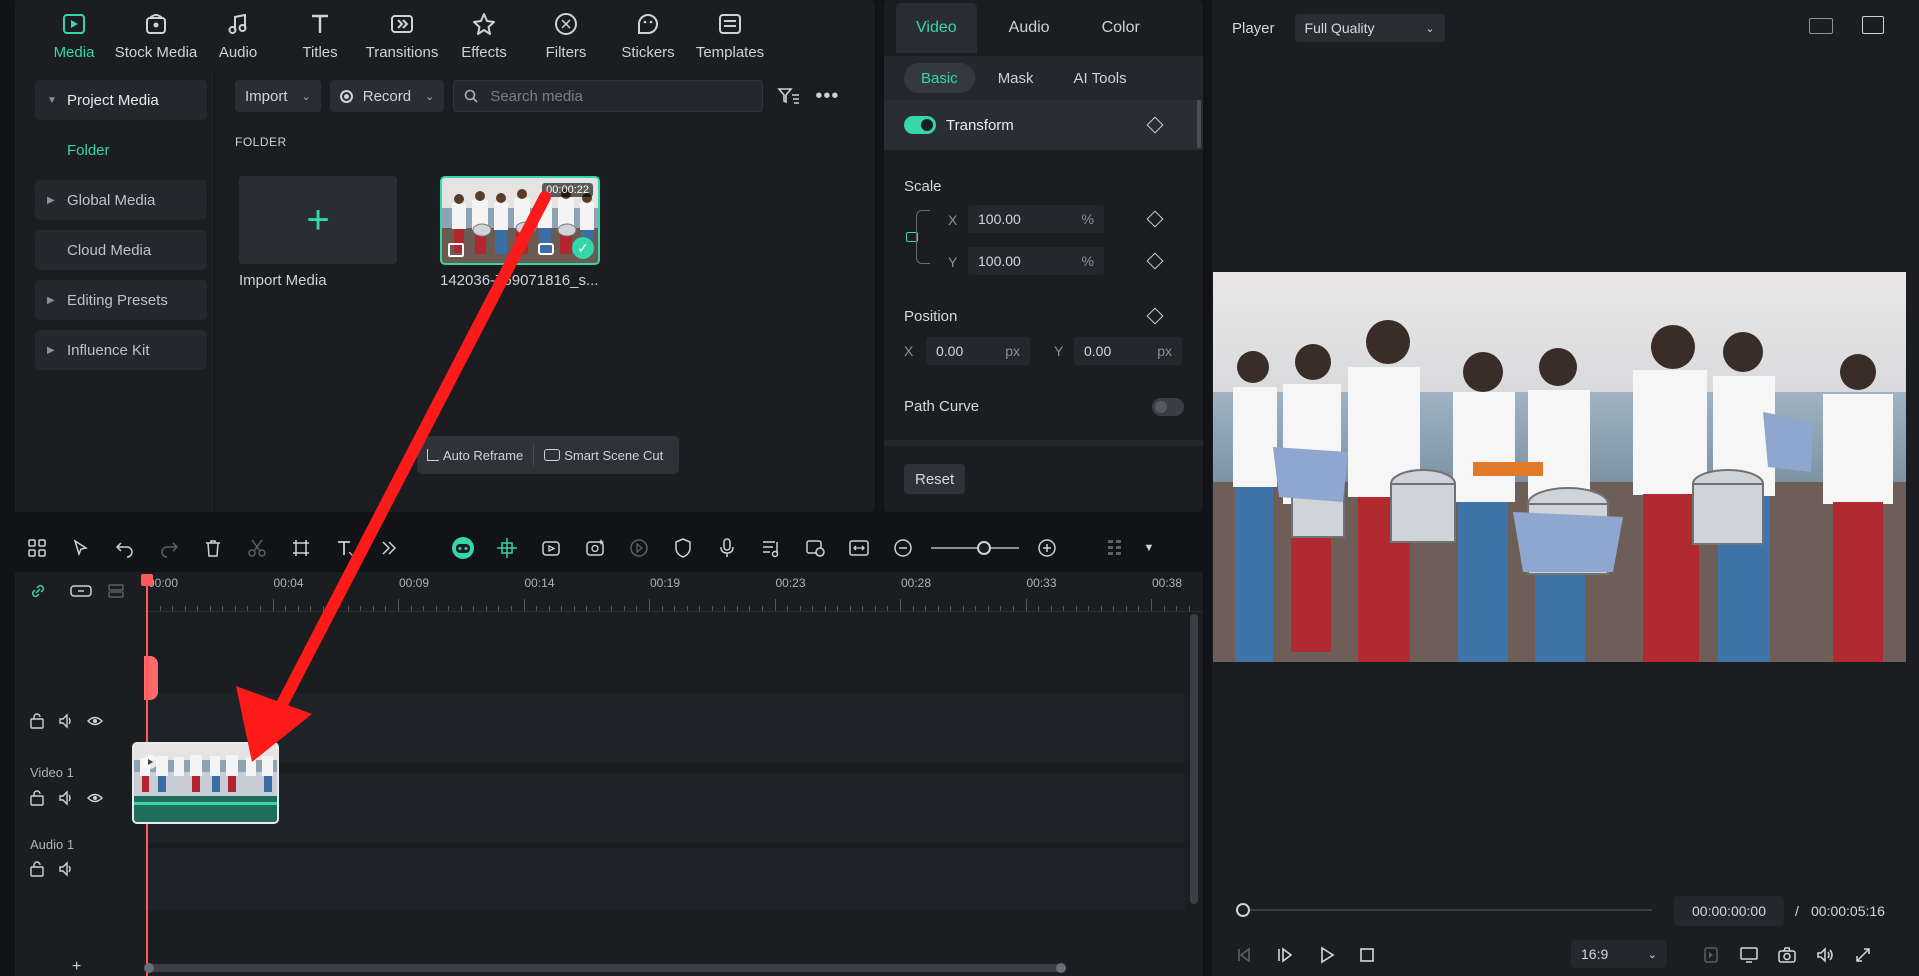  What do you see at coordinates (1016, 78) in the screenshot?
I see `subtab-mask: Mask` at bounding box center [1016, 78].